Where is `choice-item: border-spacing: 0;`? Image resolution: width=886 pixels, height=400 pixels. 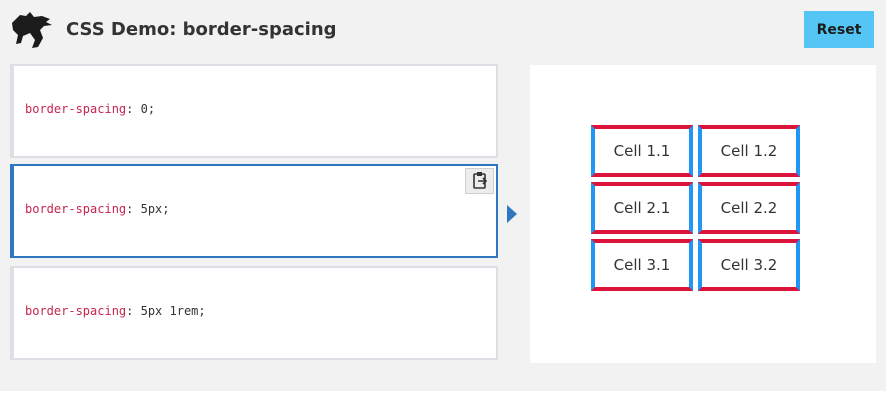 choice-item: border-spacing: 0; is located at coordinates (254, 111).